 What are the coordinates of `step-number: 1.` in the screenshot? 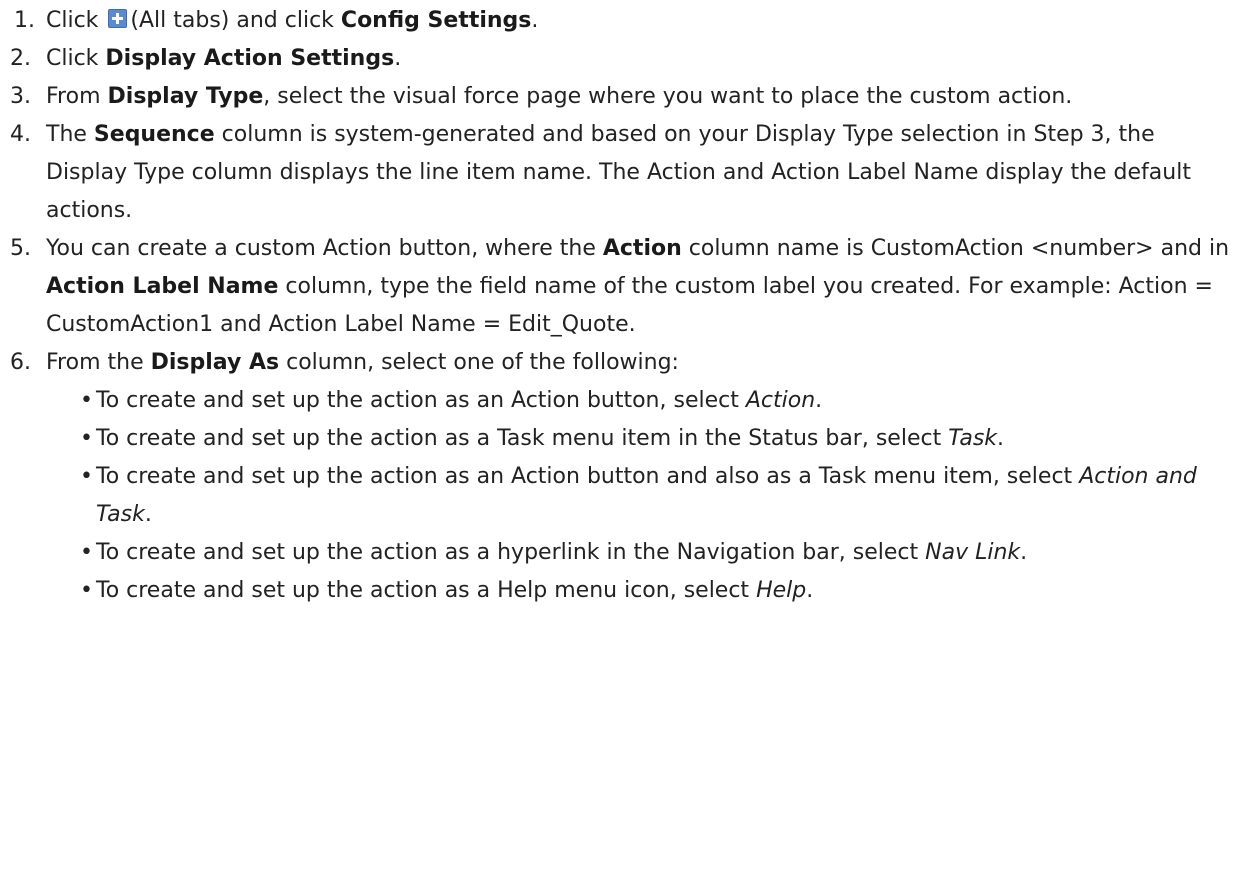 It's located at (24, 20).